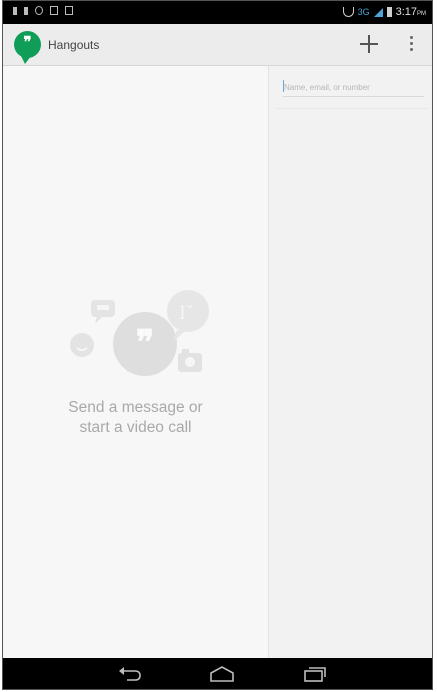 The width and height of the screenshot is (437, 692). I want to click on usb-icon, so click(15, 10).